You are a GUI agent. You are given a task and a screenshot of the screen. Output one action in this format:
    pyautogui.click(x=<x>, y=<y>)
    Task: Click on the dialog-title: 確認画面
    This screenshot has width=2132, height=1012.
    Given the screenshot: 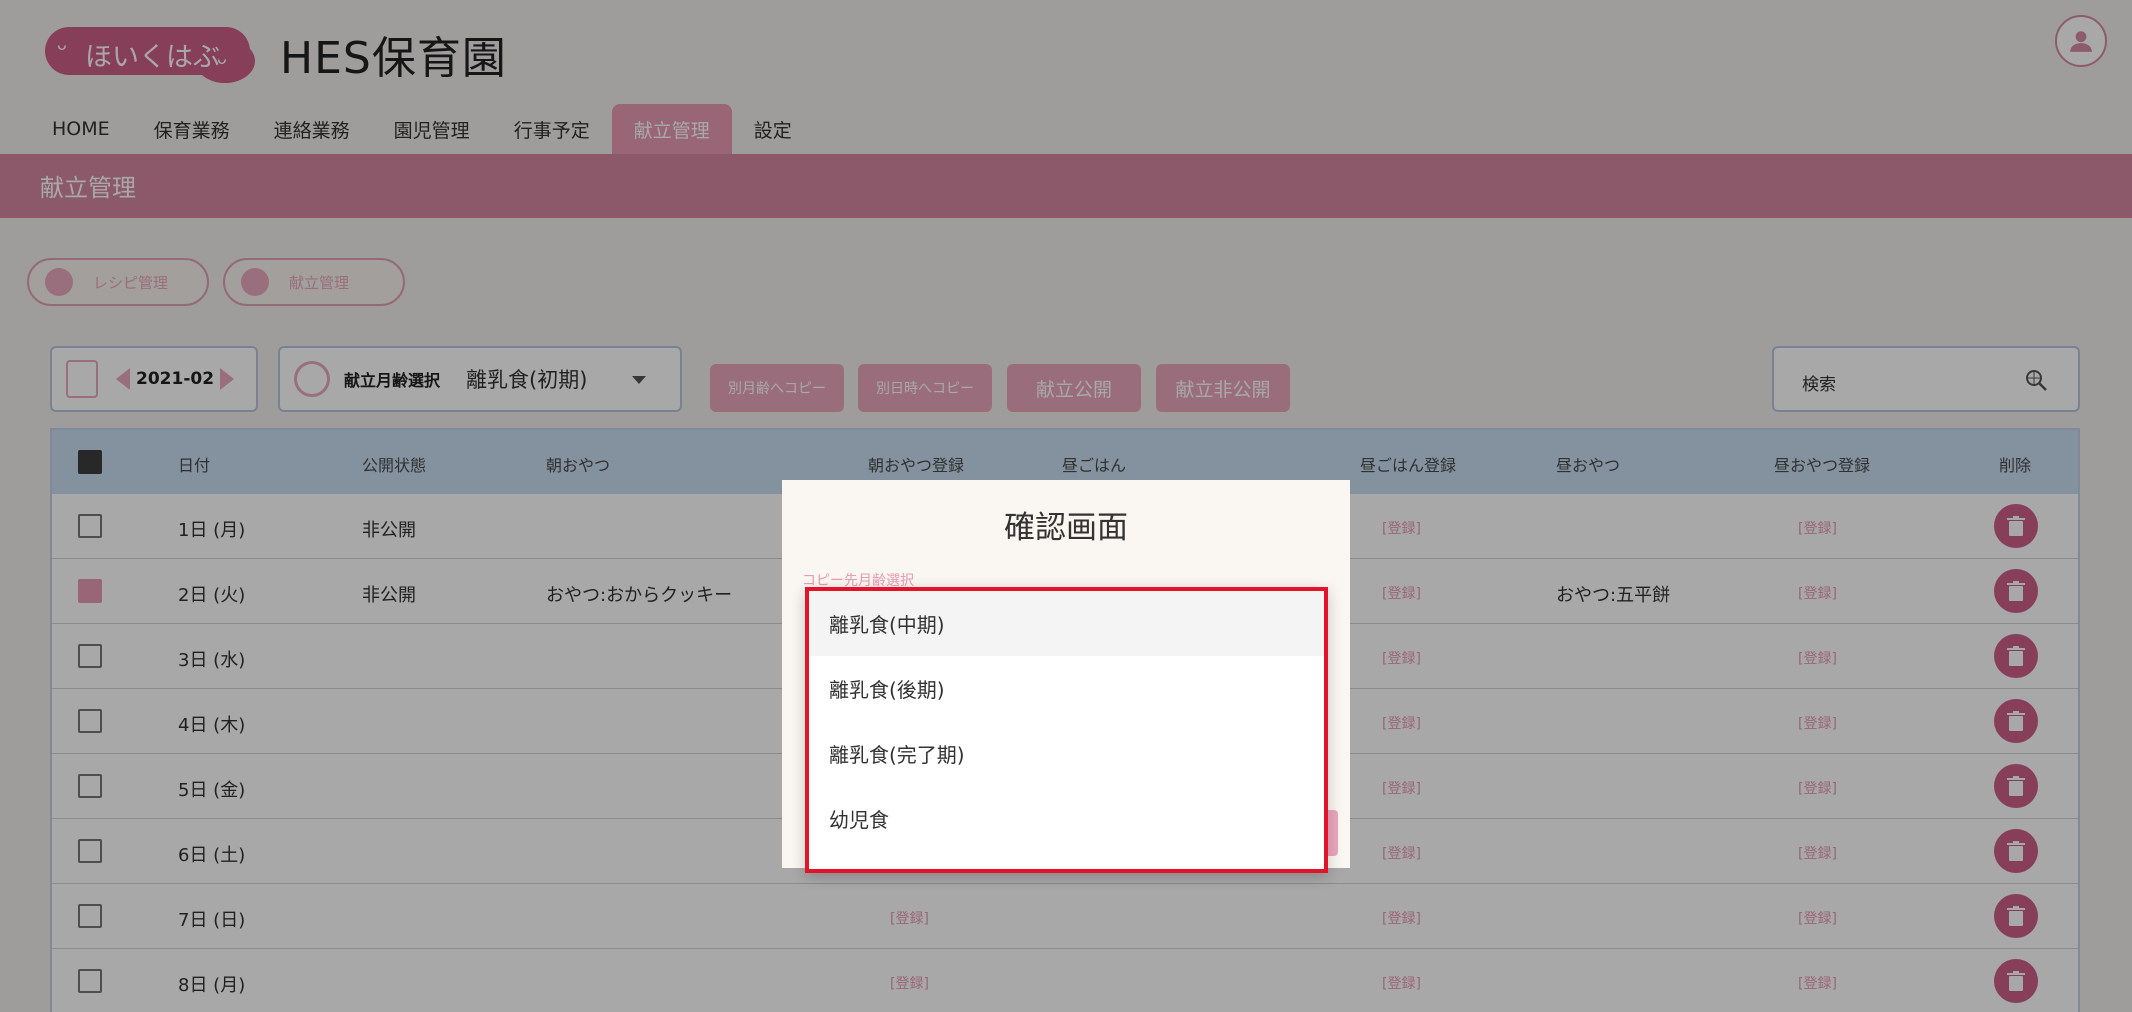 What is the action you would take?
    pyautogui.click(x=1066, y=528)
    